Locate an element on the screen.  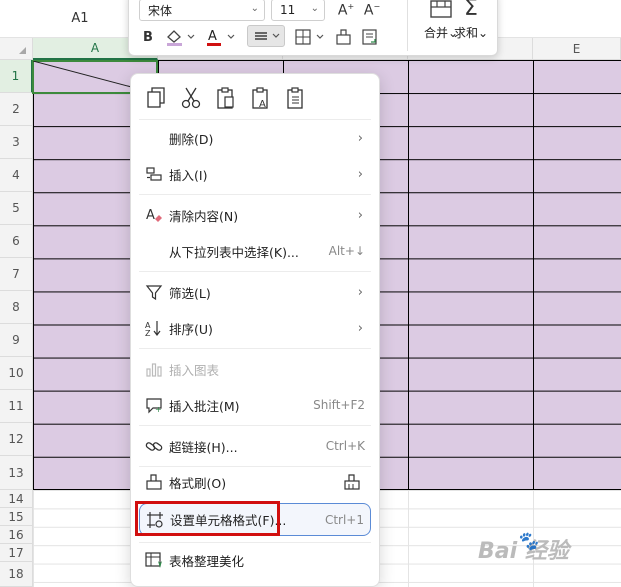
sum-button: Σ 求和⌄ is located at coordinates (471, 25).